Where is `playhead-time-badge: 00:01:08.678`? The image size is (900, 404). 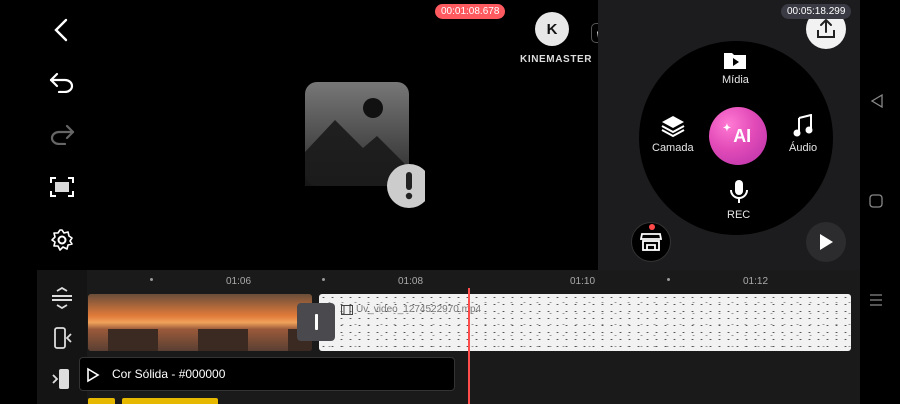 playhead-time-badge: 00:01:08.678 is located at coordinates (470, 11).